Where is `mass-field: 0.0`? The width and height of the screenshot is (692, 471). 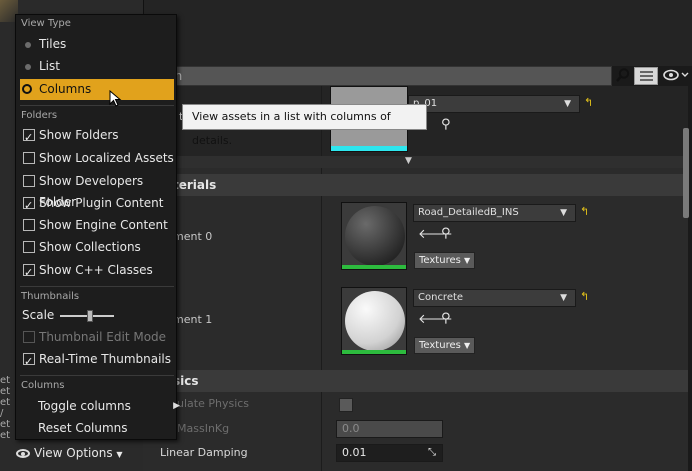 mass-field: 0.0 is located at coordinates (389, 429).